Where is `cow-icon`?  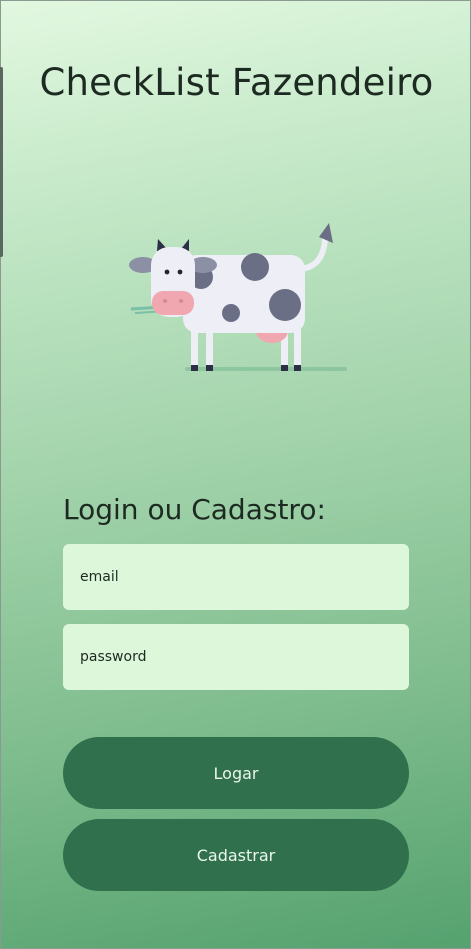 cow-icon is located at coordinates (238, 297).